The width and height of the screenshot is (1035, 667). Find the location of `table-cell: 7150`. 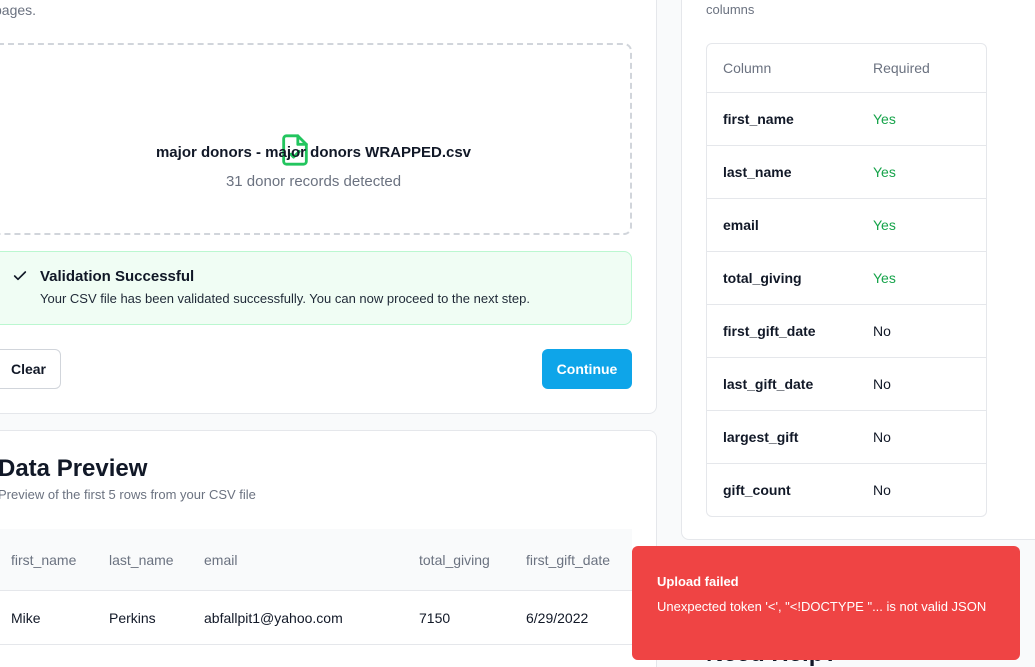

table-cell: 7150 is located at coordinates (435, 618).